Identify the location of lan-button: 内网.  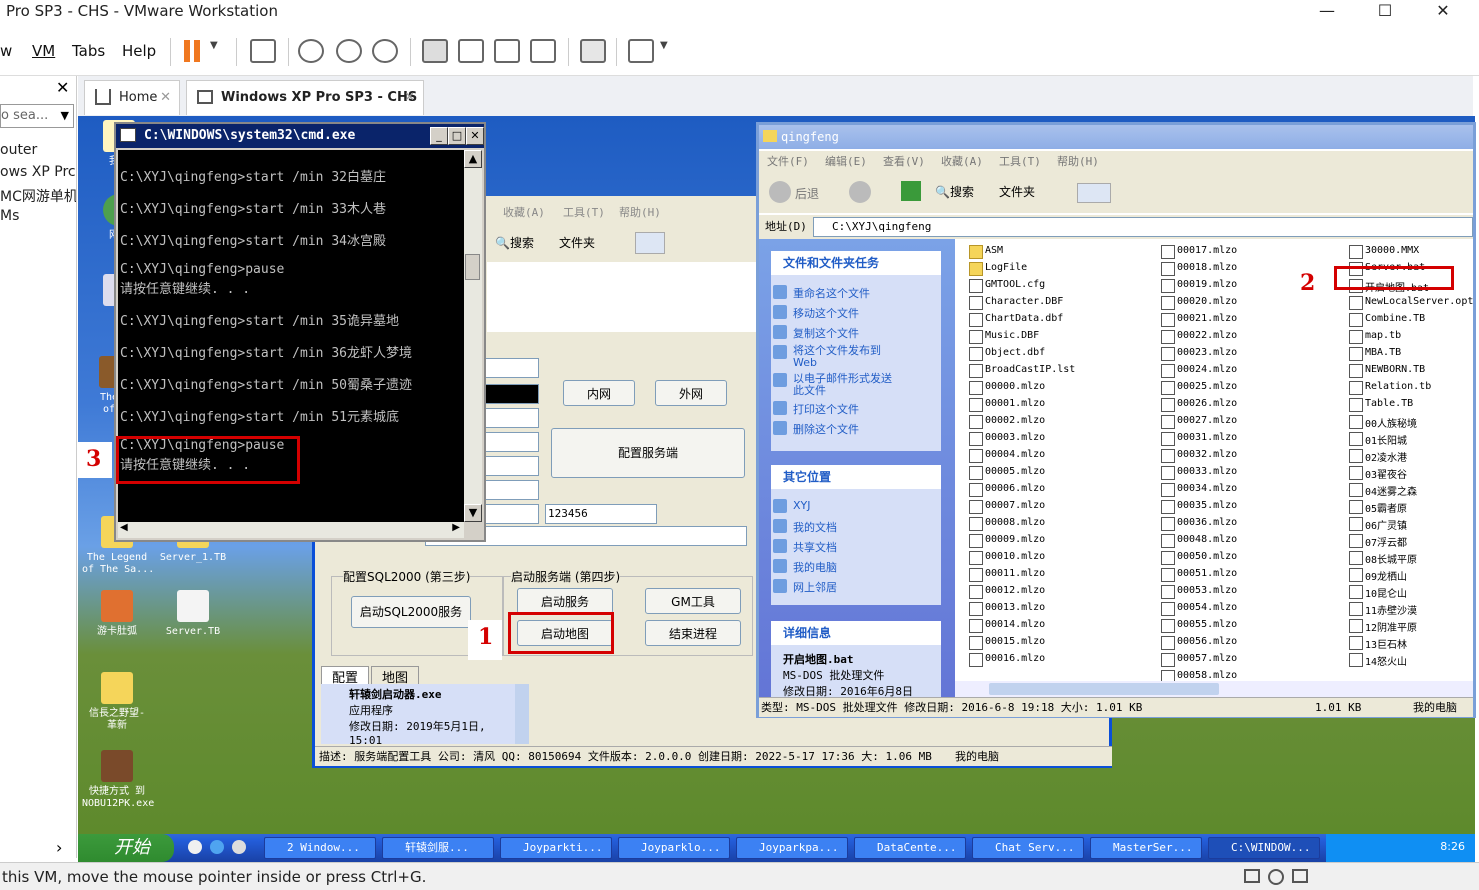
(599, 393).